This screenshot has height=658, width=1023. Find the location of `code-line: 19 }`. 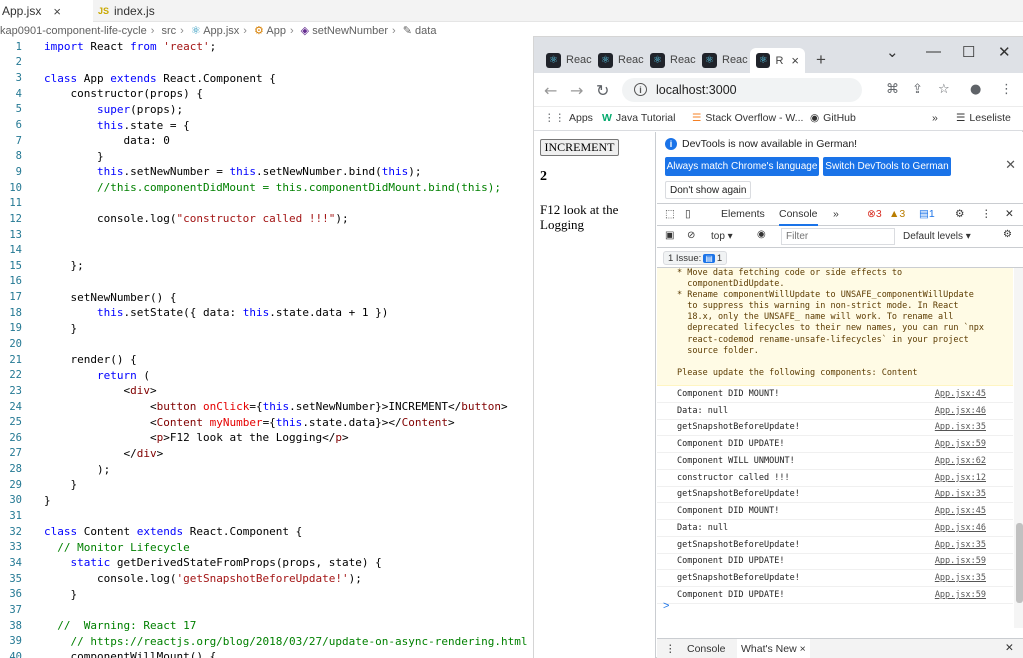

code-line: 19 } is located at coordinates (267, 329).